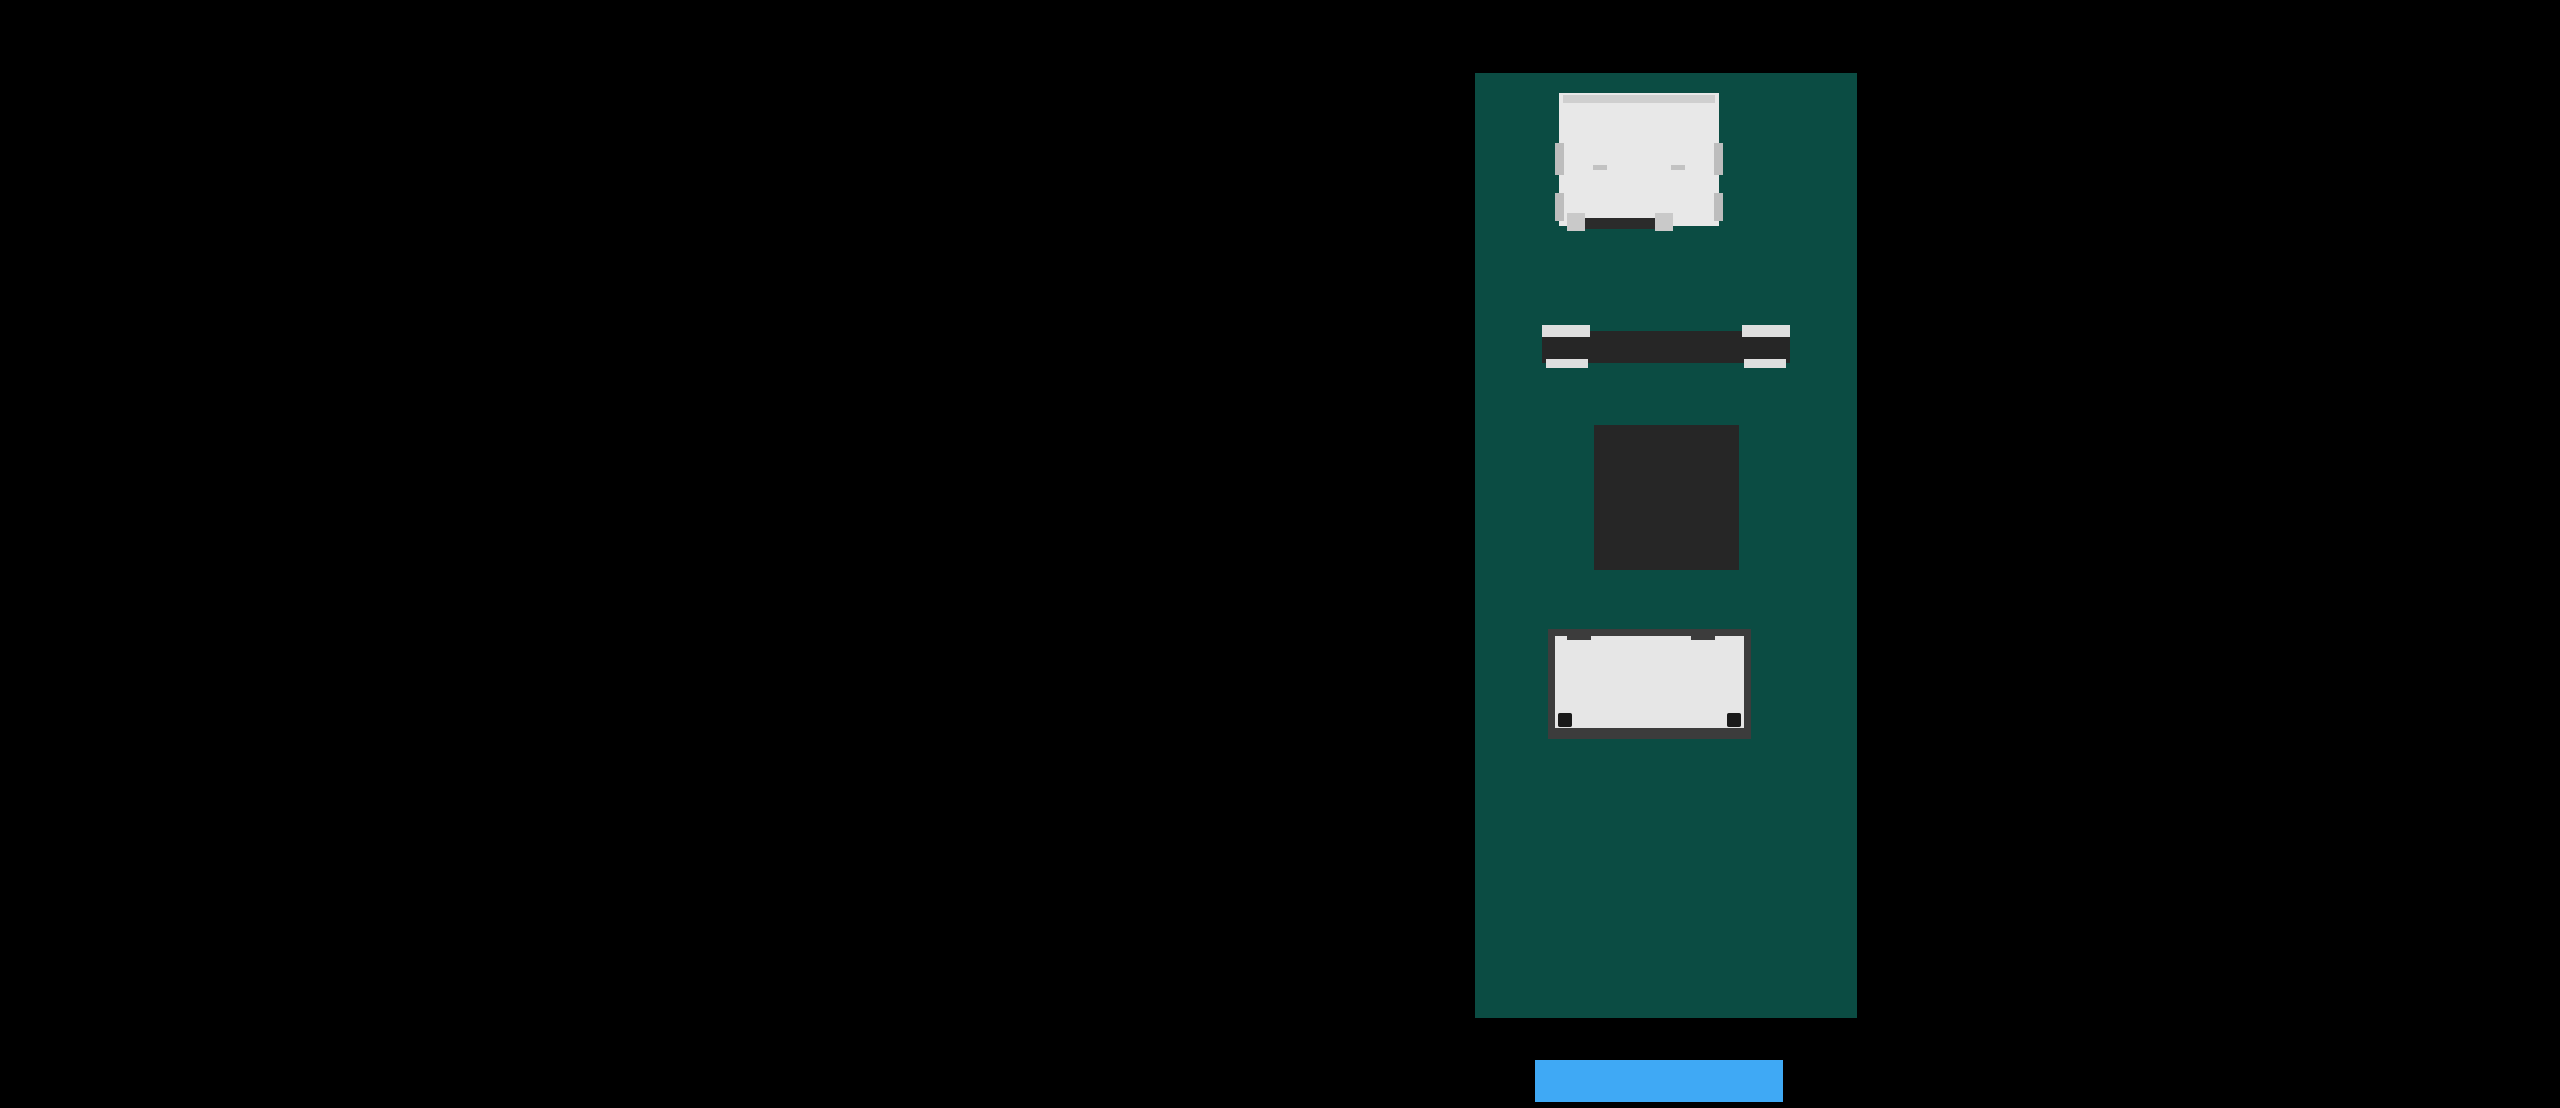 The height and width of the screenshot is (1108, 2560). I want to click on tf-corner-right, so click(1734, 720).